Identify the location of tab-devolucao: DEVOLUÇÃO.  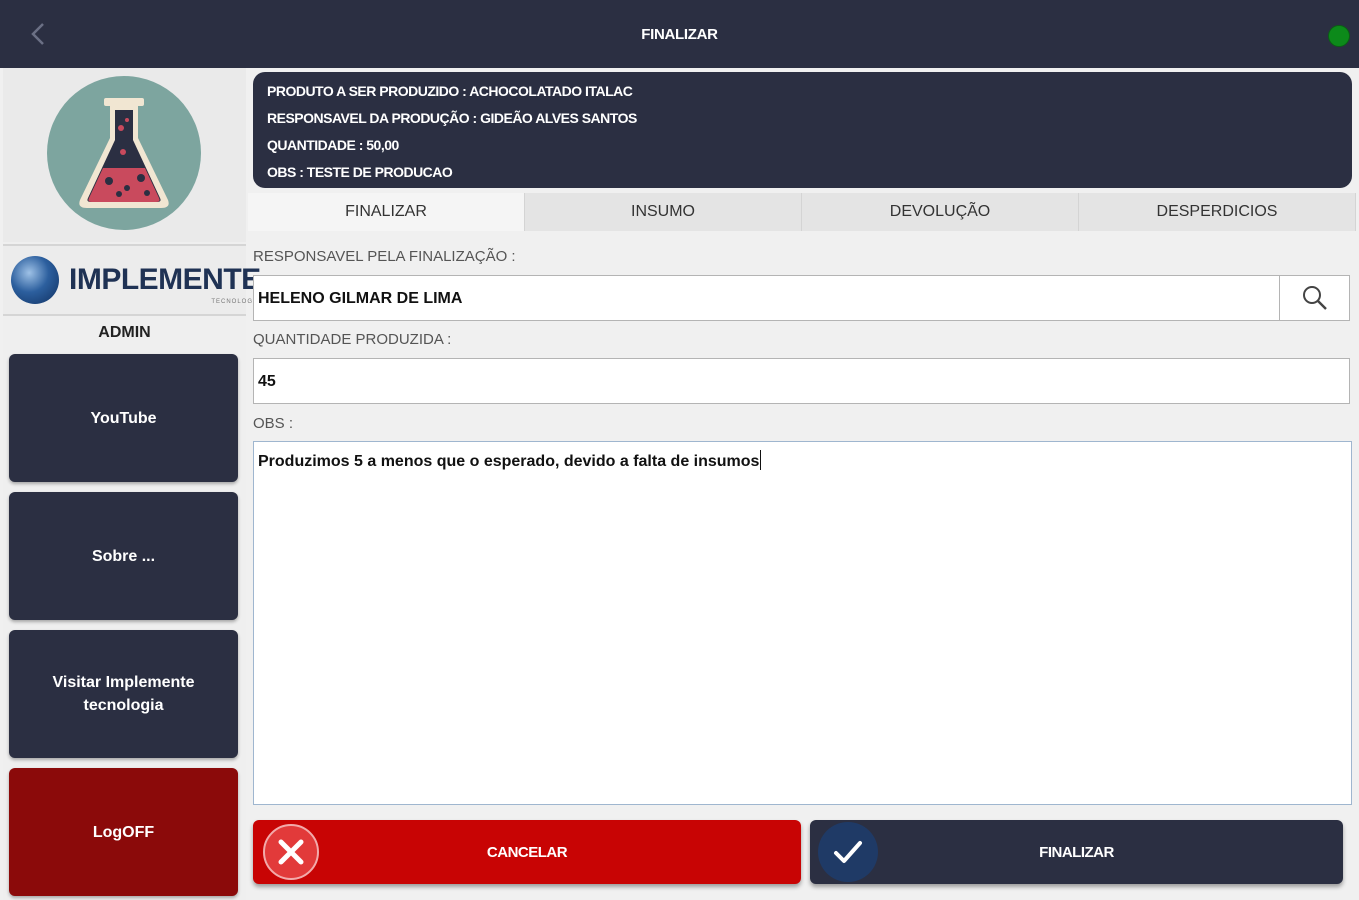
(940, 212).